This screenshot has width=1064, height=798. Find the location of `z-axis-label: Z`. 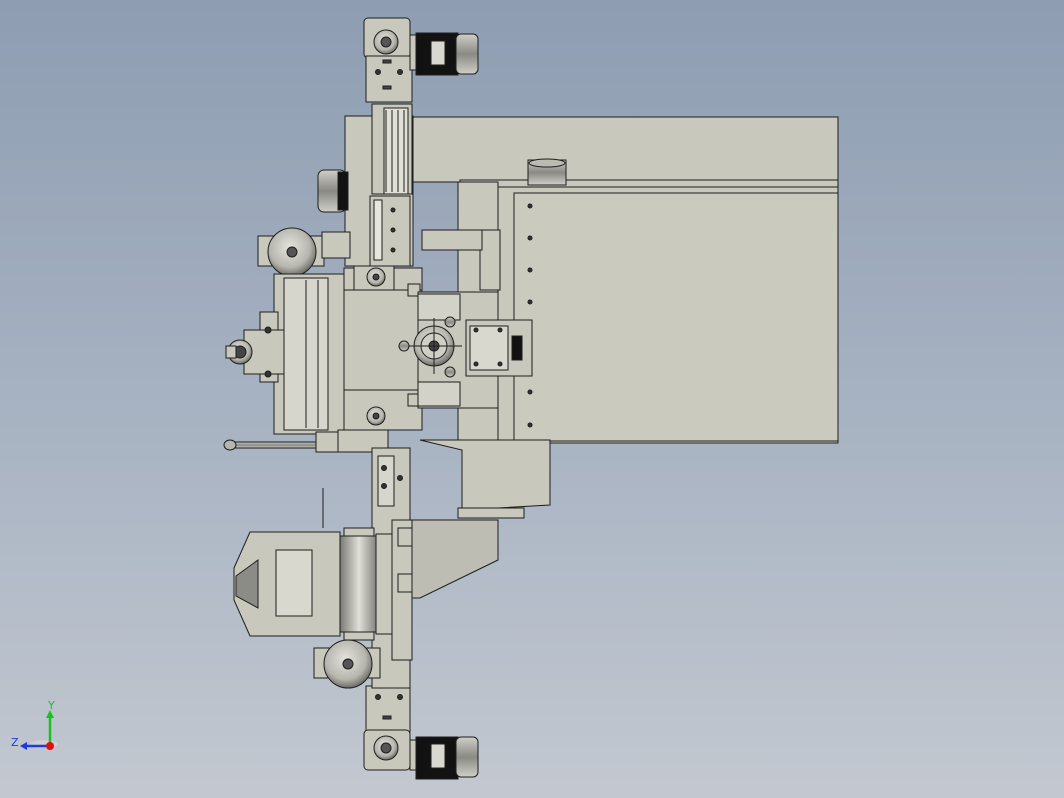

z-axis-label: Z is located at coordinates (15, 742).